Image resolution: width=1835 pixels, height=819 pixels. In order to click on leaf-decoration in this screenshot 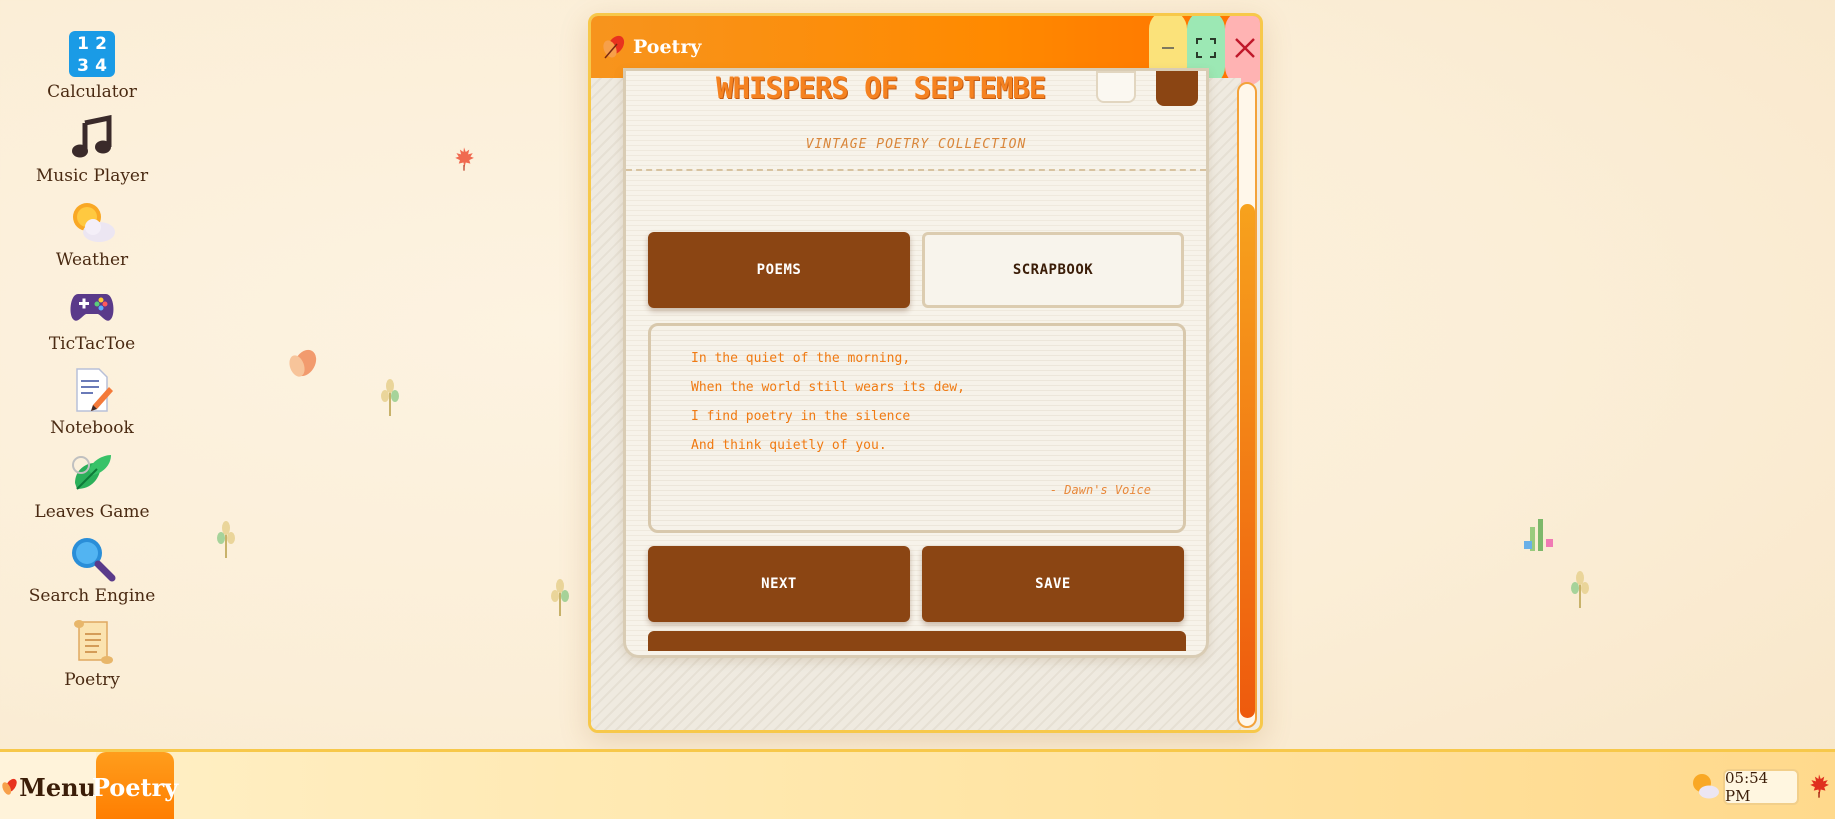, I will do `click(303, 363)`.